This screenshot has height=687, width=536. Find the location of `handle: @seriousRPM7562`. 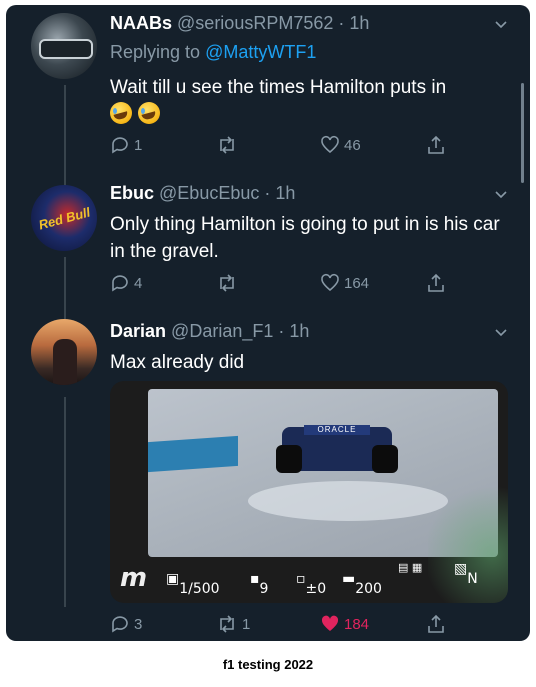

handle: @seriousRPM7562 is located at coordinates (255, 23).